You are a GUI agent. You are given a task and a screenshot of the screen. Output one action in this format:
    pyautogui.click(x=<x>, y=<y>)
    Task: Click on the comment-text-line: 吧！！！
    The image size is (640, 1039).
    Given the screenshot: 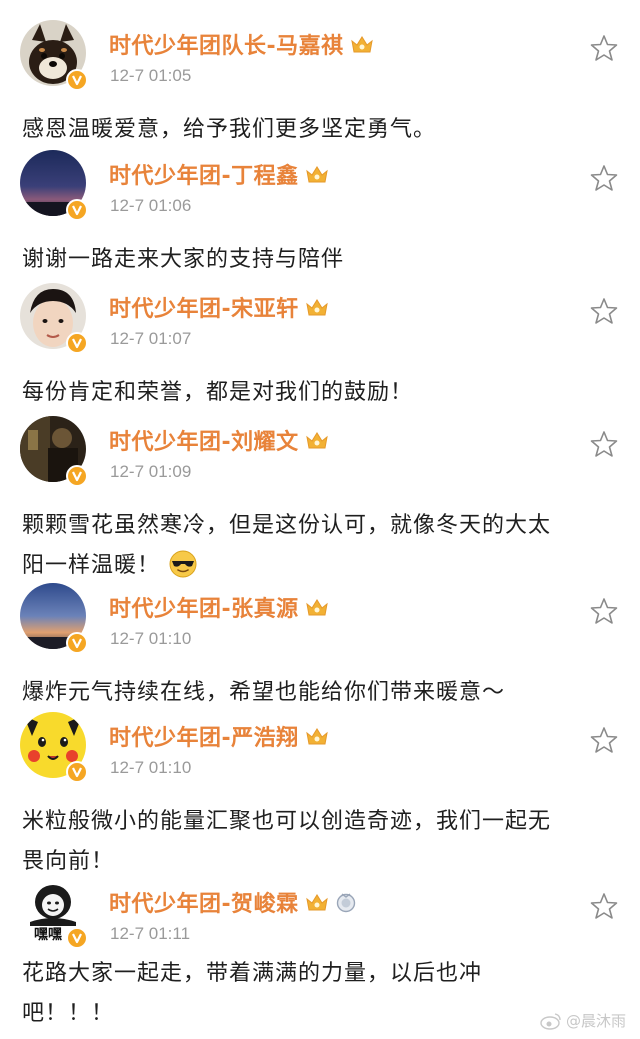 What is the action you would take?
    pyautogui.click(x=68, y=1013)
    